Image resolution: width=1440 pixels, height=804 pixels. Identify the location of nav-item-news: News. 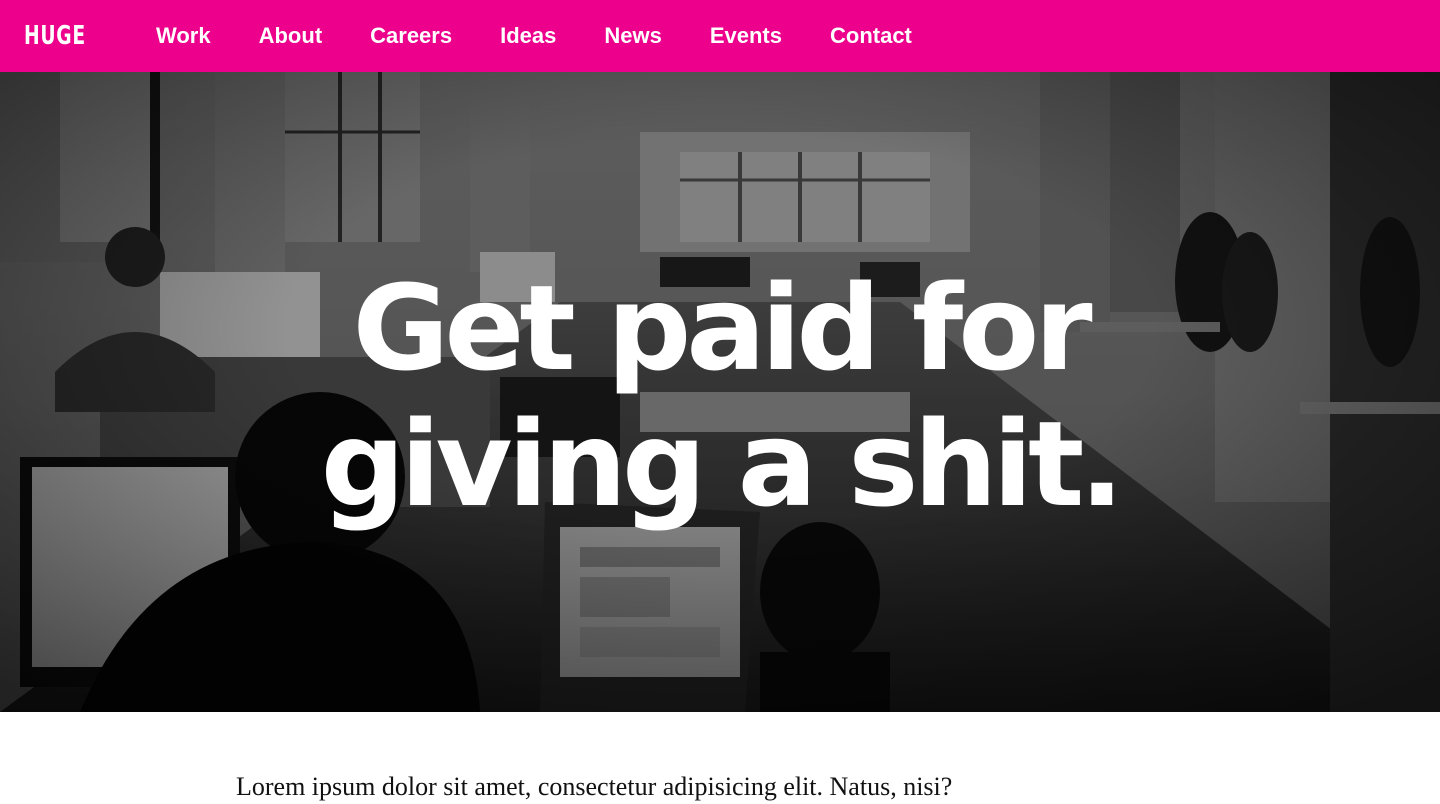
(632, 36).